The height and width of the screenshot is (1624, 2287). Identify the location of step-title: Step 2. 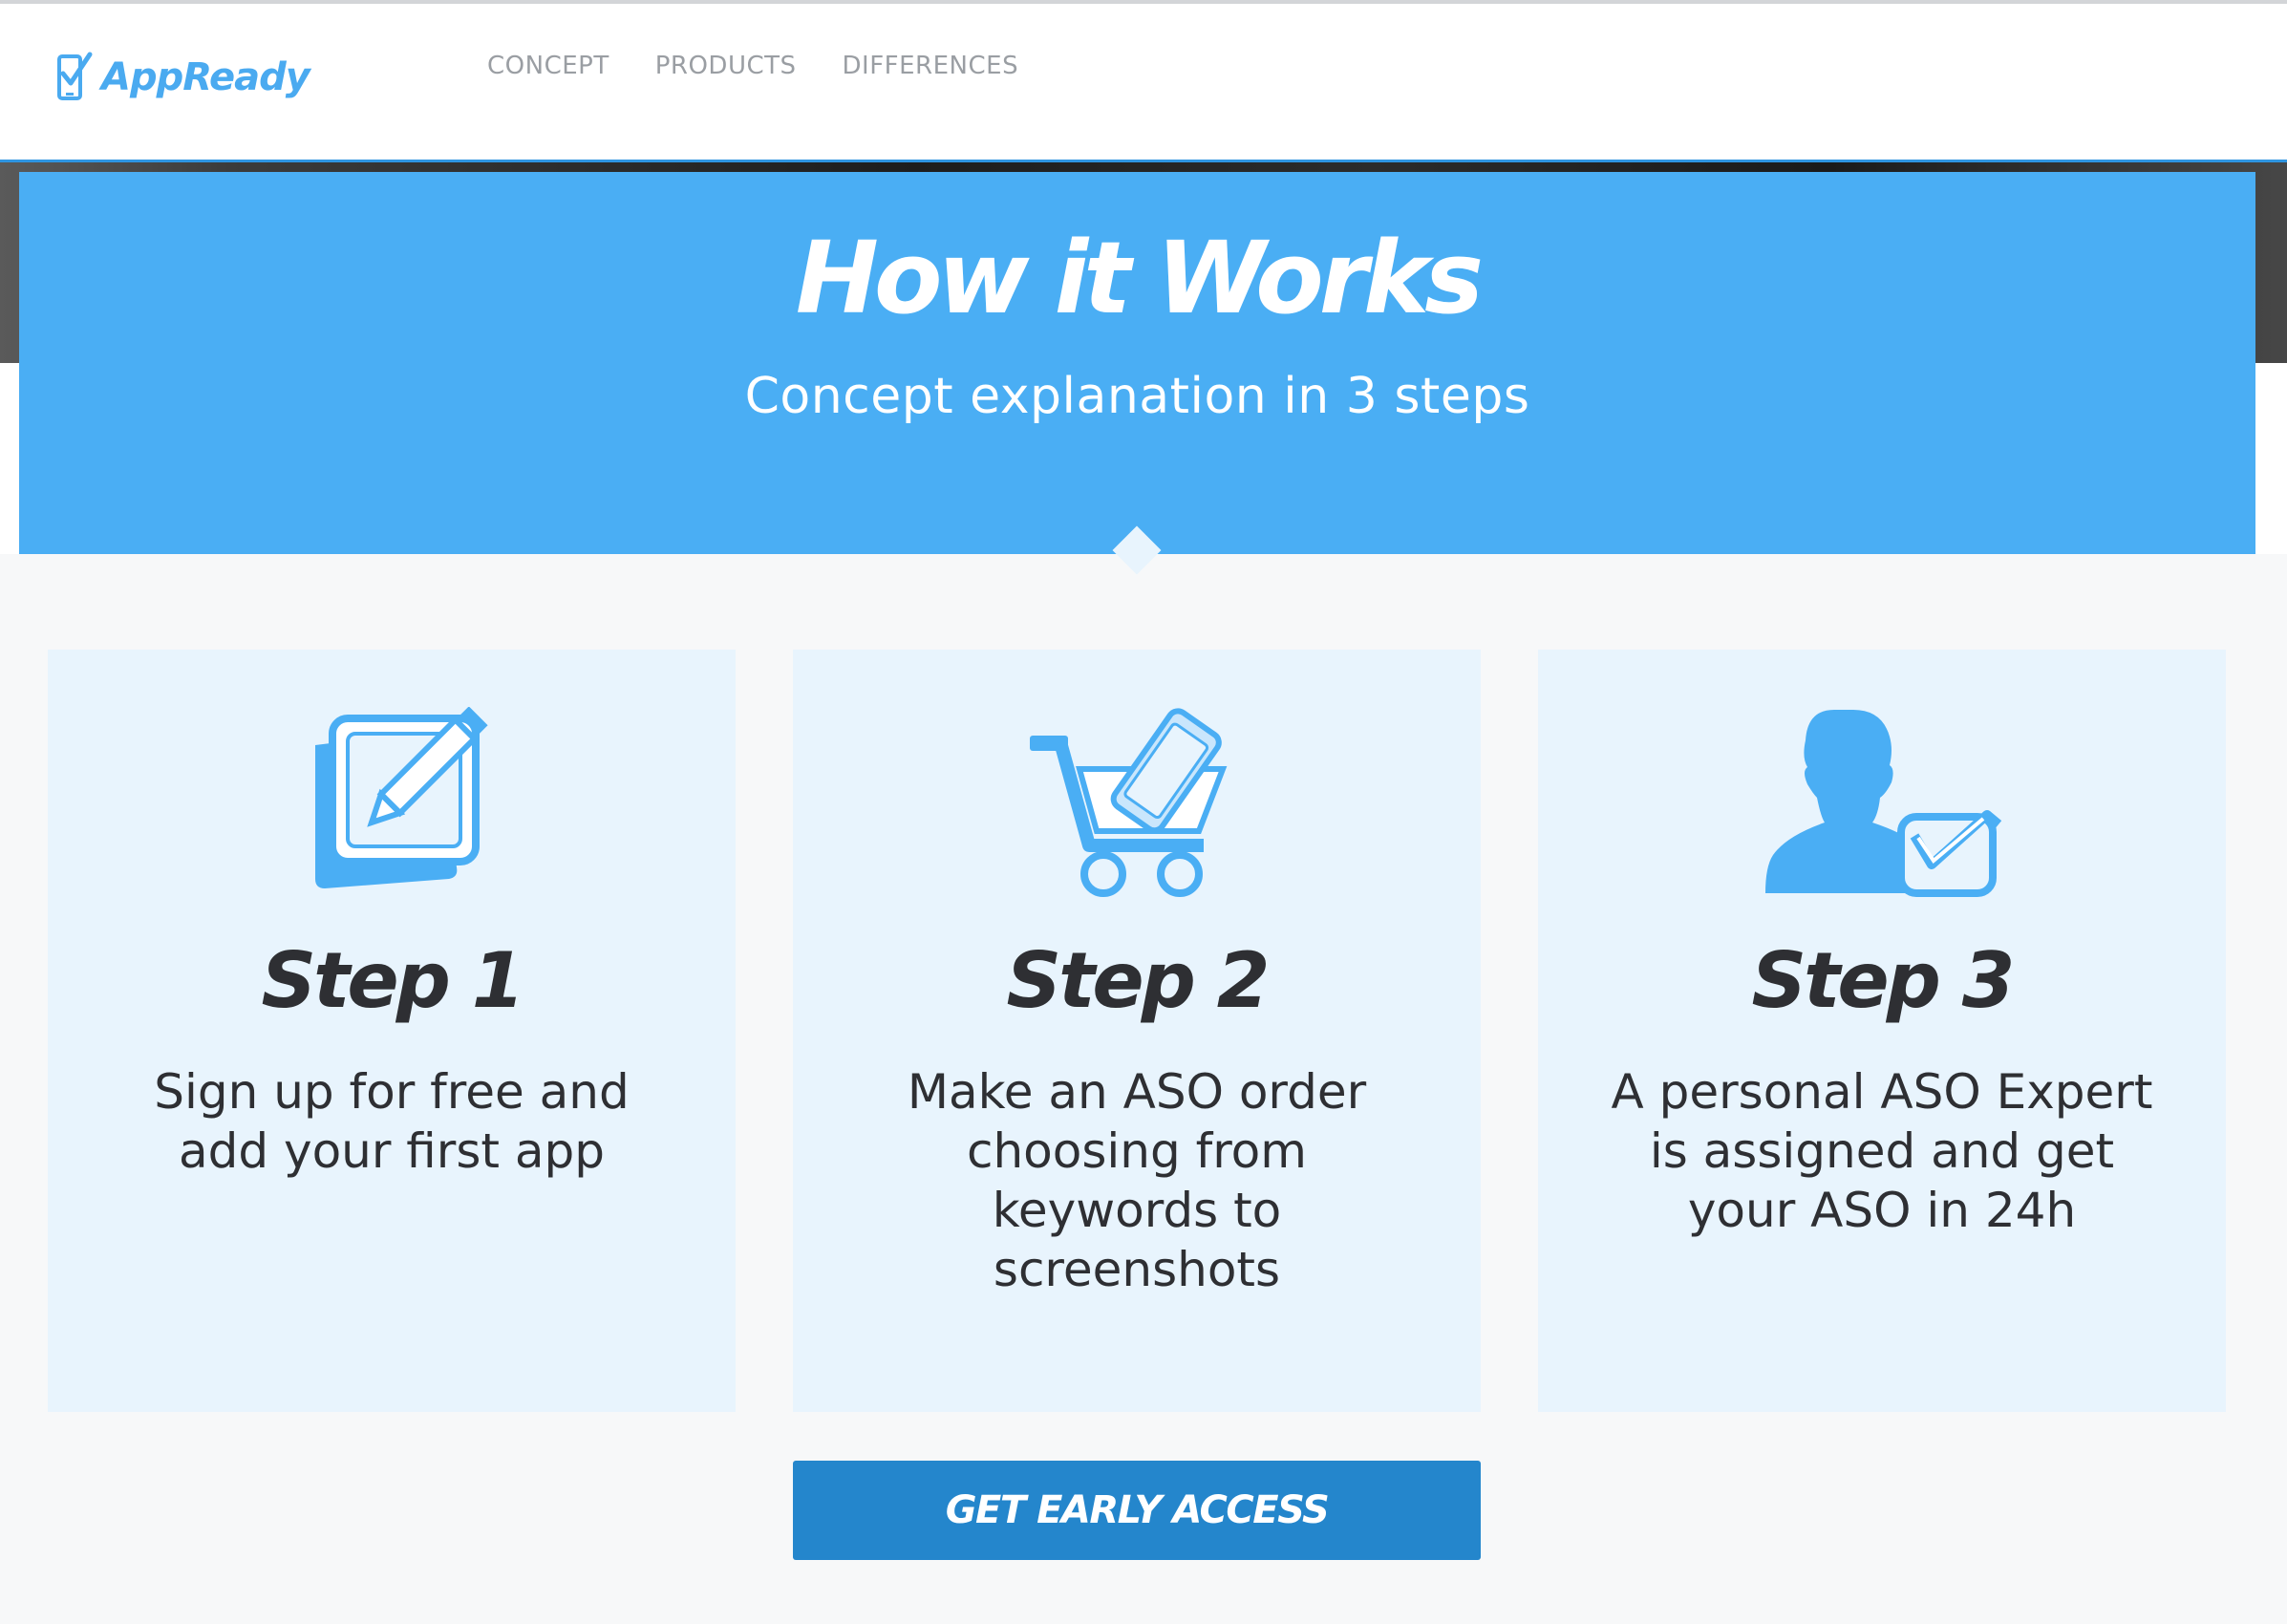
(1139, 981).